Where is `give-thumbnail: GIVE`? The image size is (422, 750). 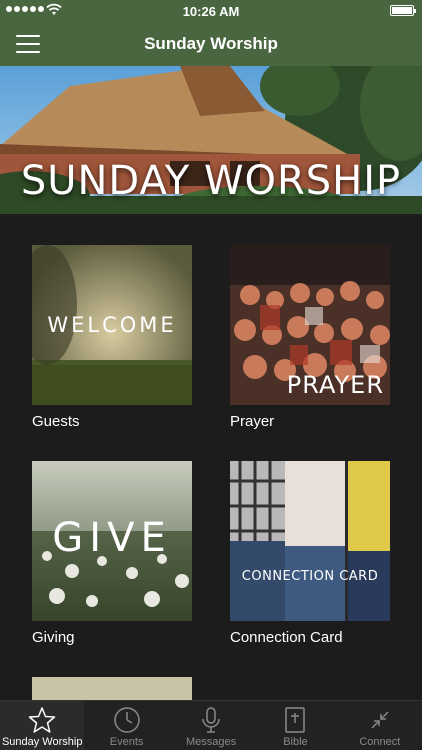
give-thumbnail: GIVE is located at coordinates (112, 541).